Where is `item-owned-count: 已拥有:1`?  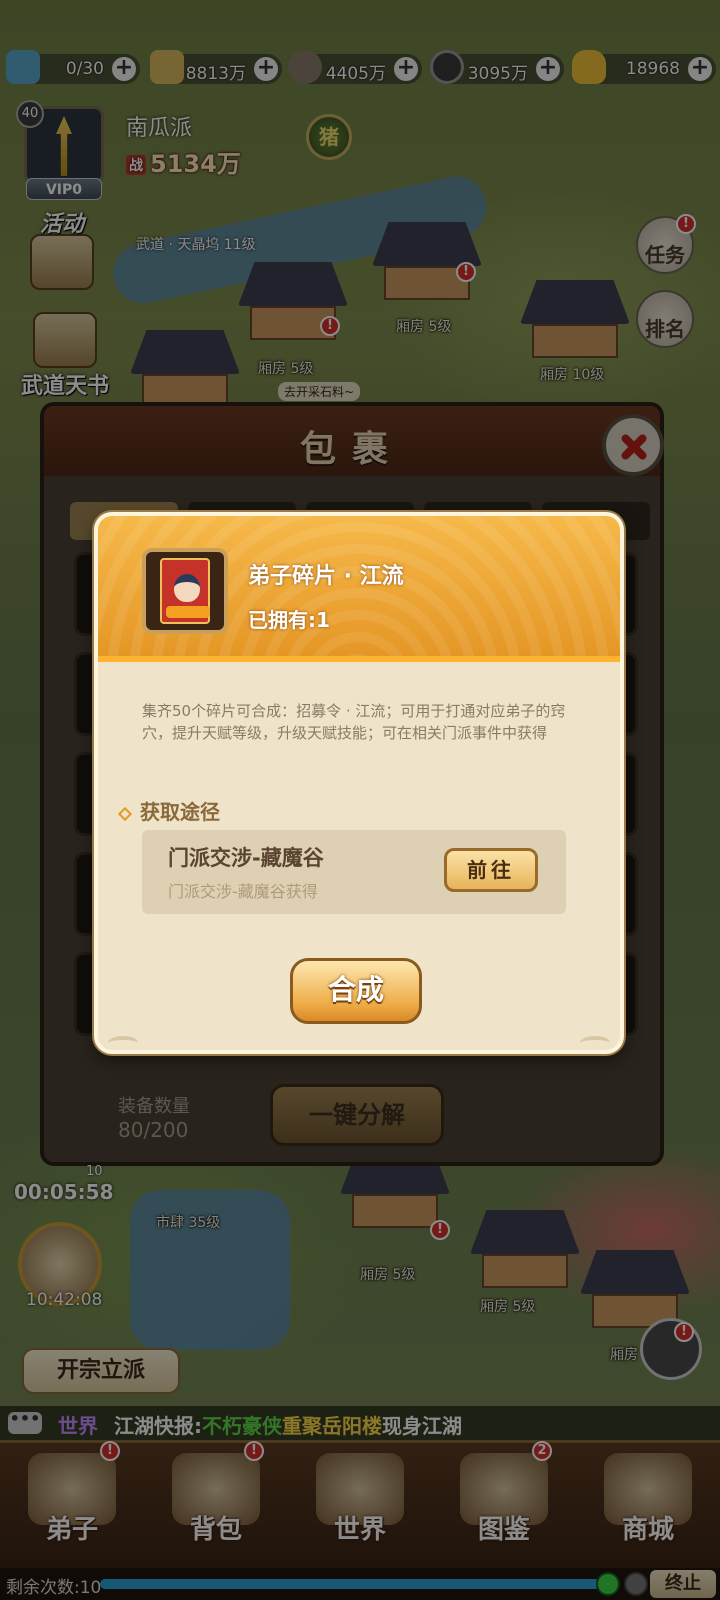 item-owned-count: 已拥有:1 is located at coordinates (289, 620).